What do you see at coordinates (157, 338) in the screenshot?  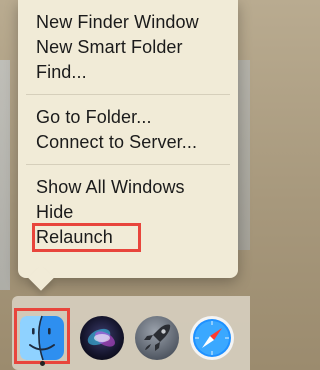 I see `launchpad-icon` at bounding box center [157, 338].